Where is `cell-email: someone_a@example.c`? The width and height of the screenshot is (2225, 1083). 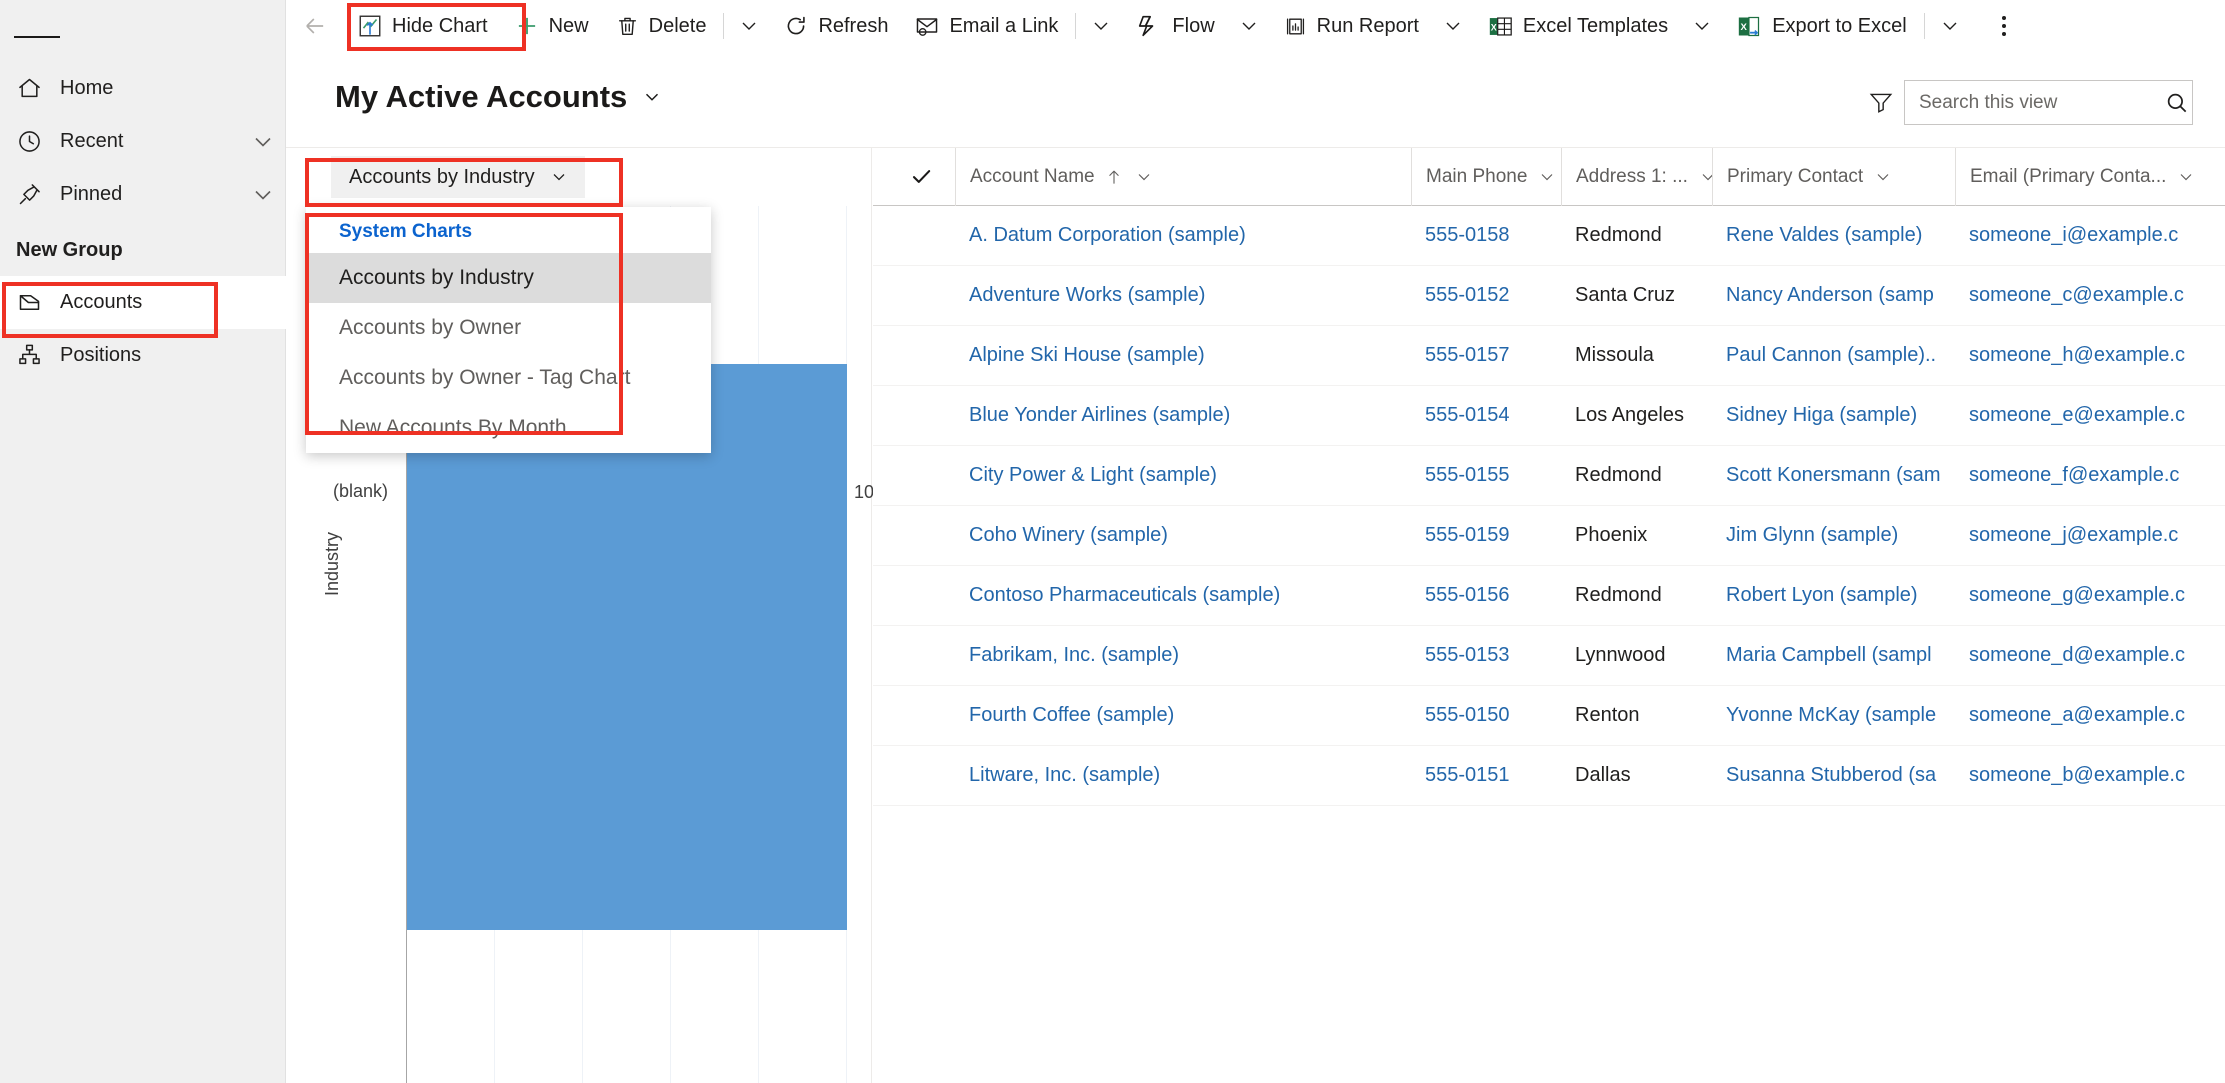
cell-email: someone_a@example.c is located at coordinates (2090, 716).